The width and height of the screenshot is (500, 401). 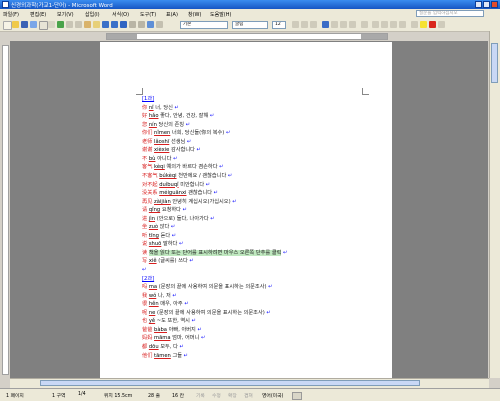 I want to click on vocab-pinyin: kèqi, so click(x=159, y=167).